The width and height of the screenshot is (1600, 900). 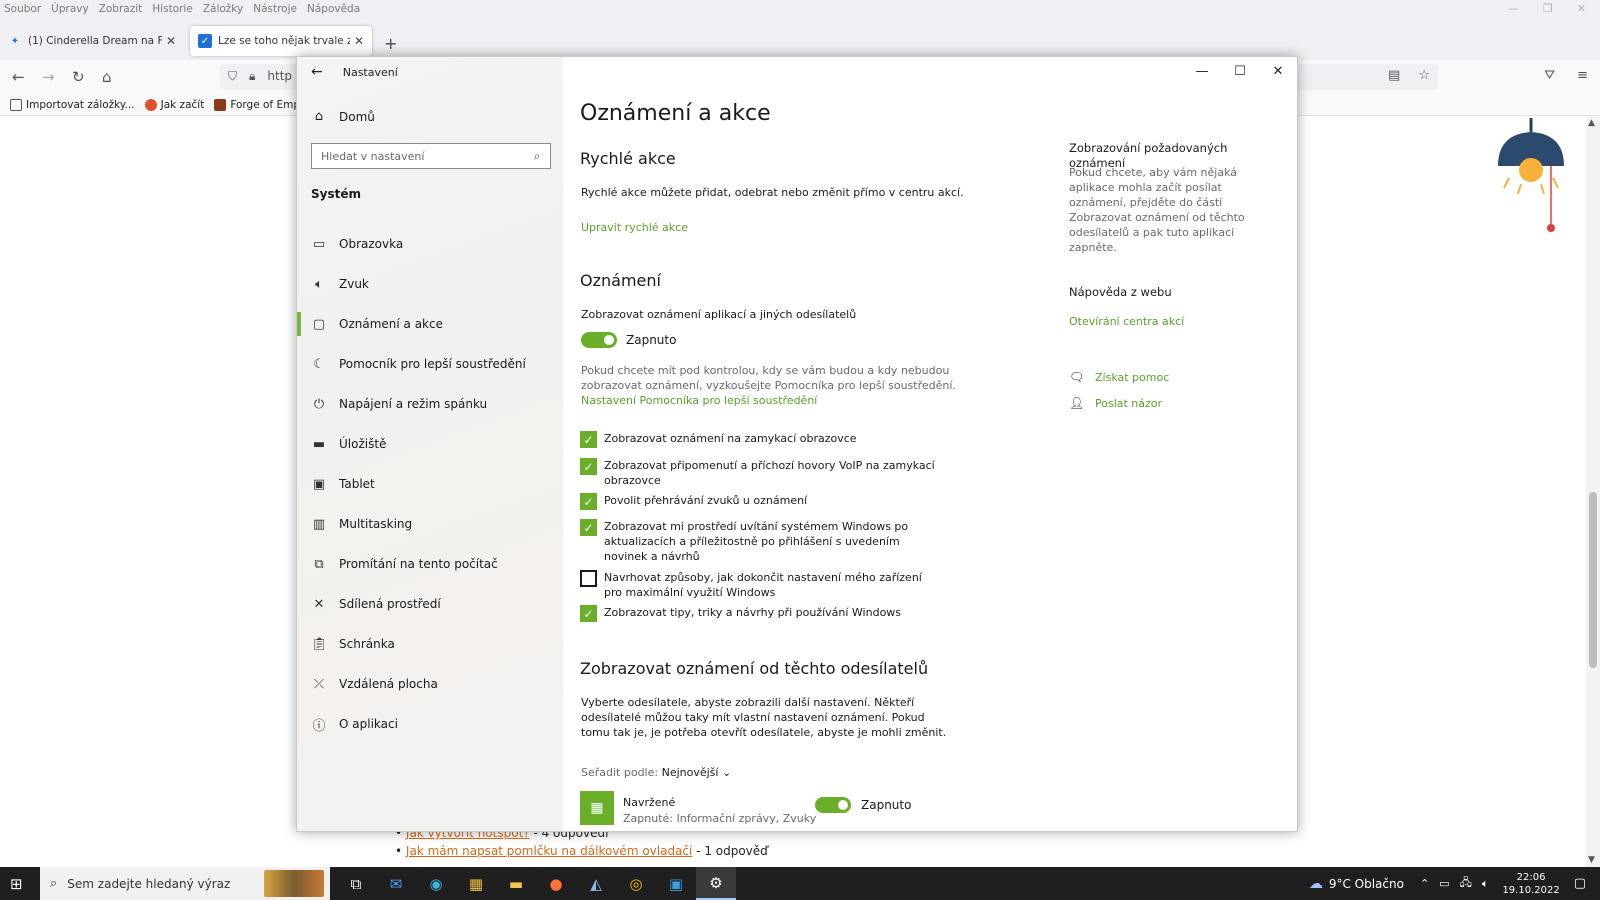 What do you see at coordinates (556, 883) in the screenshot?
I see `firefox-icon: ●` at bounding box center [556, 883].